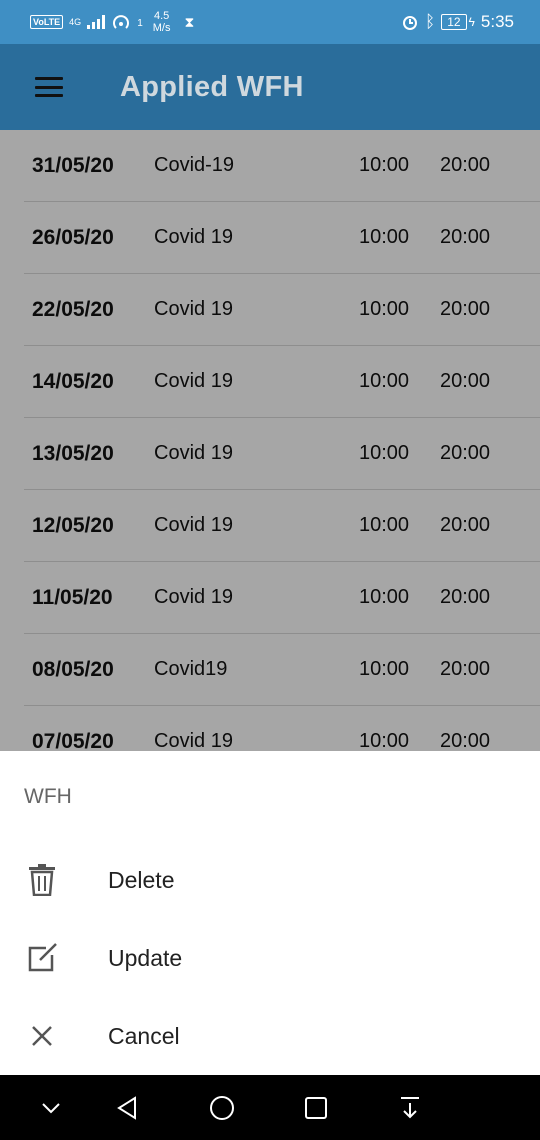 The width and height of the screenshot is (540, 1140). Describe the element at coordinates (73, 741) in the screenshot. I see `row-date: 07/05/20` at that location.